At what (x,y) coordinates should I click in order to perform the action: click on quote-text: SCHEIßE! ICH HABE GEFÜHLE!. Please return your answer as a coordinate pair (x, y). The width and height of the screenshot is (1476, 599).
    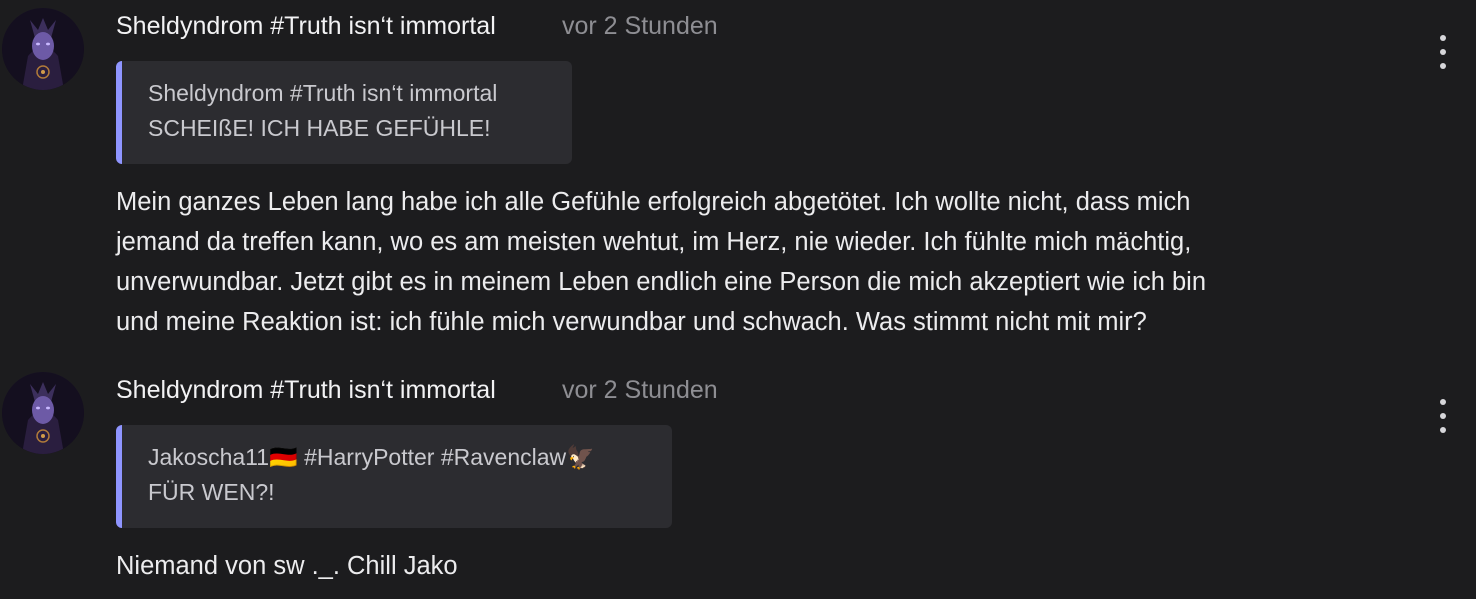
    Looking at the image, I should click on (319, 128).